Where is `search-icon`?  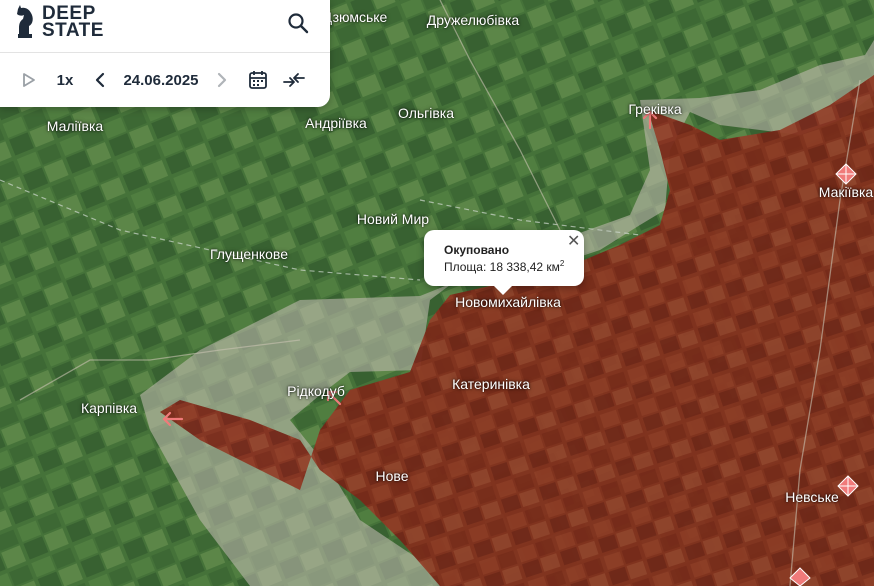
search-icon is located at coordinates (298, 23).